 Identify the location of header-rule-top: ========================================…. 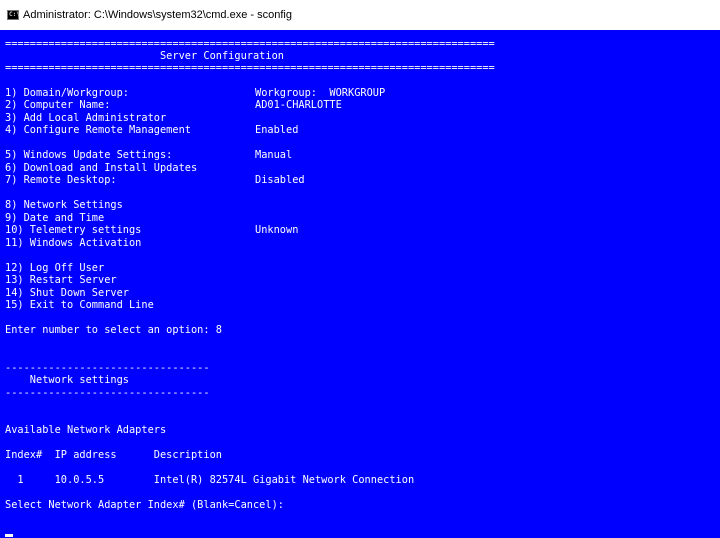
(250, 44).